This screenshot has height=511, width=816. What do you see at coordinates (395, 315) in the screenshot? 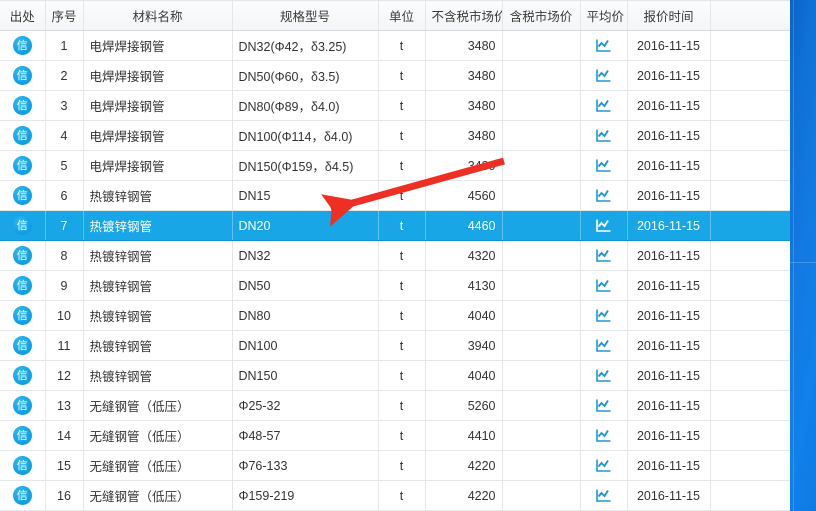
I see `table-row: 信 10 热镀锌钢管 DN80 t 4040 2016-11-15` at bounding box center [395, 315].